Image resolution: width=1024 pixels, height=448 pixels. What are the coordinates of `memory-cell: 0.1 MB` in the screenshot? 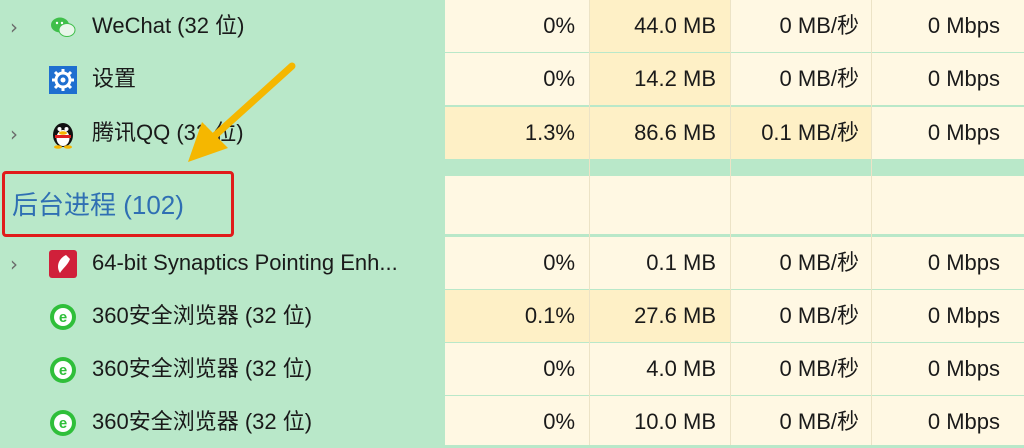 It's located at (660, 263).